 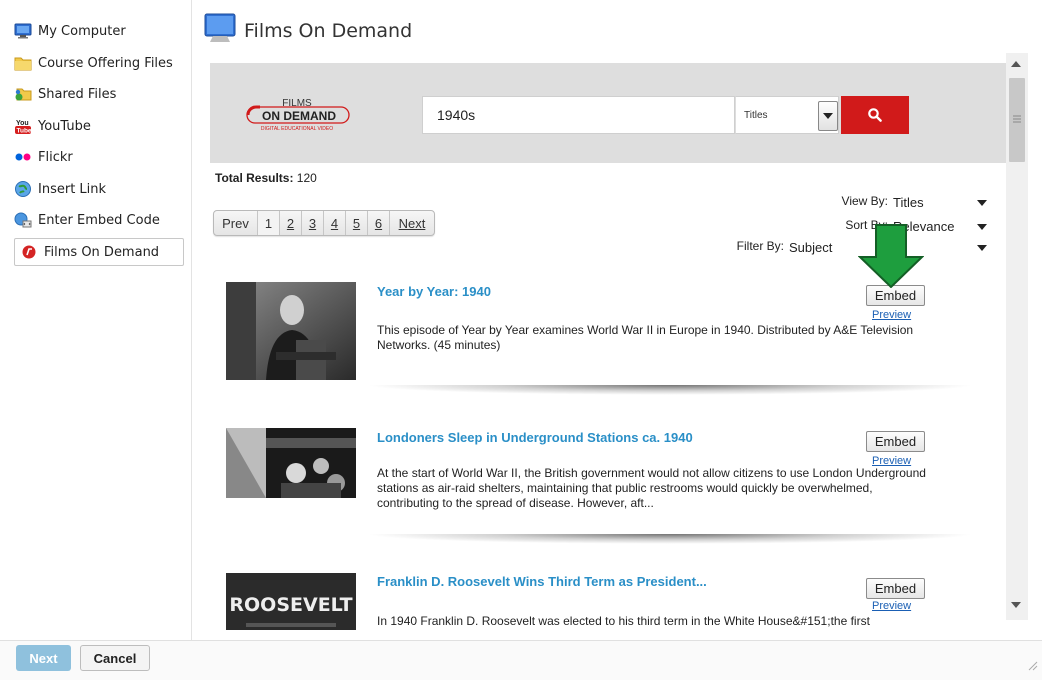 I want to click on view-by-label: View By:, so click(x=864, y=201).